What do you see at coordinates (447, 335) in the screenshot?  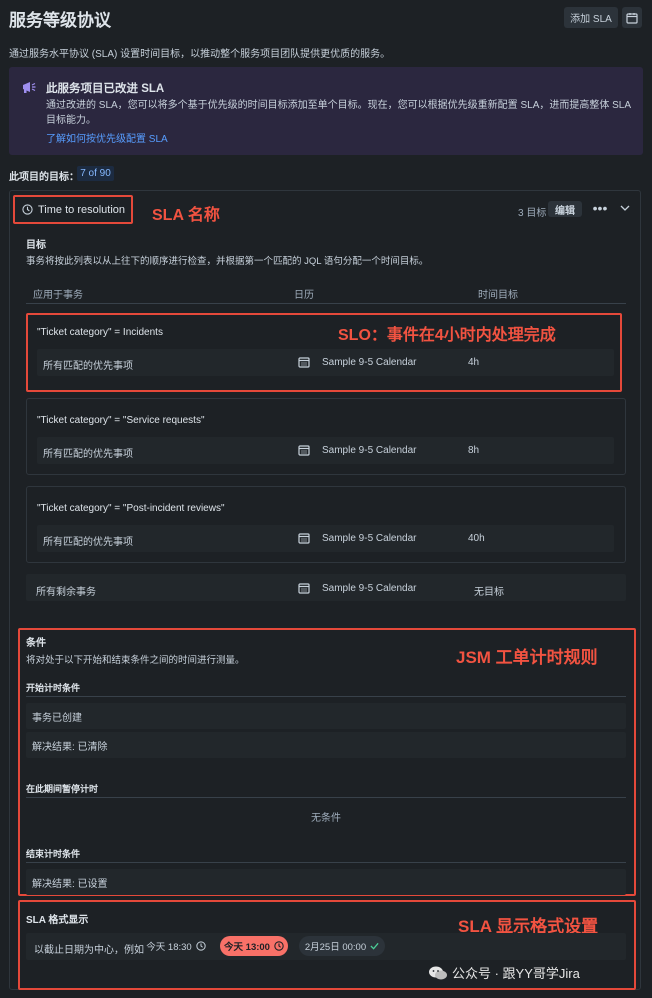 I see `annotation-slo: SLO：事件在4小时内处理完成` at bounding box center [447, 335].